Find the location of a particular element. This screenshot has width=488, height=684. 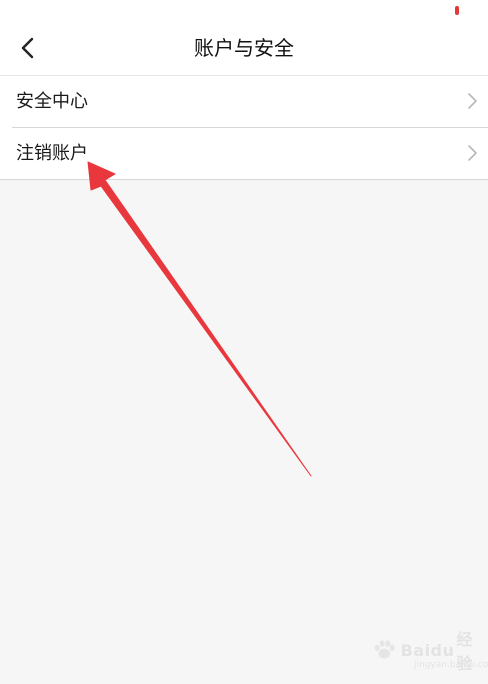

menu-item-label: 安全中心 is located at coordinates (52, 101).